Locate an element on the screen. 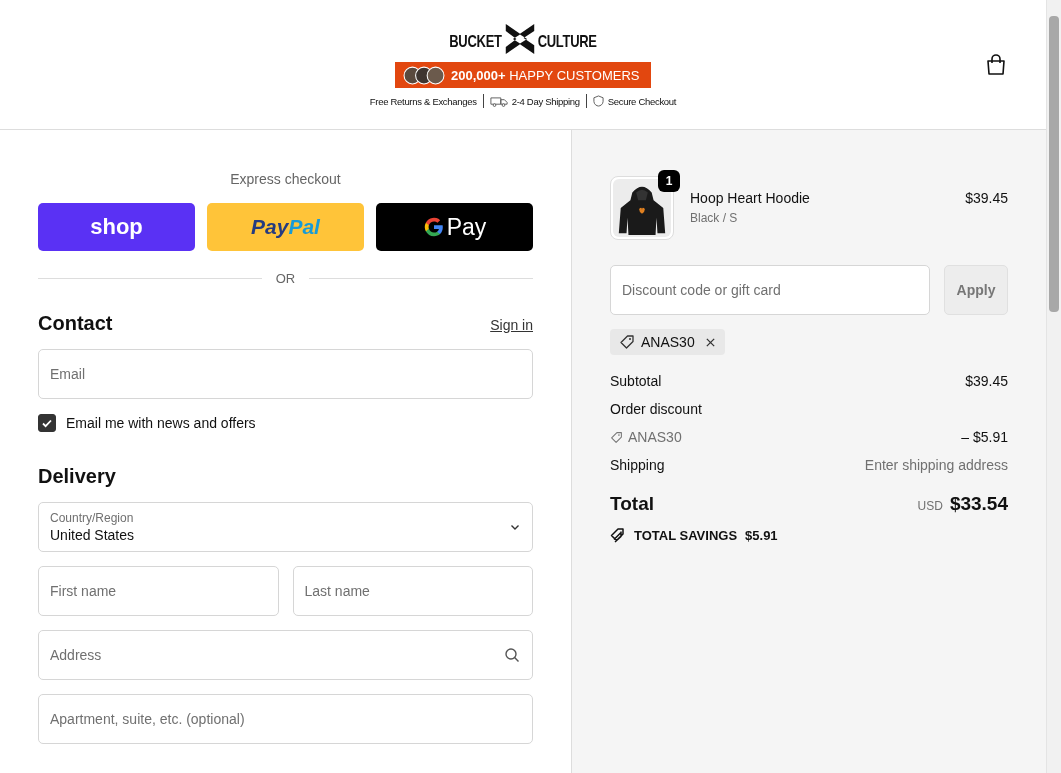  country-select: Country/Region United States is located at coordinates (285, 527).